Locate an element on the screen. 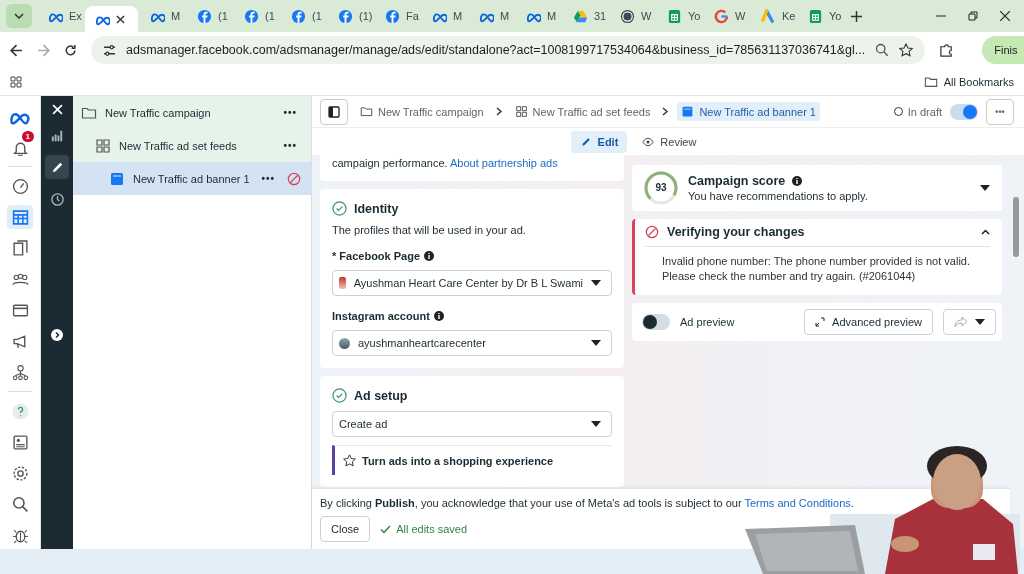  status-label: In draft is located at coordinates (924, 111).